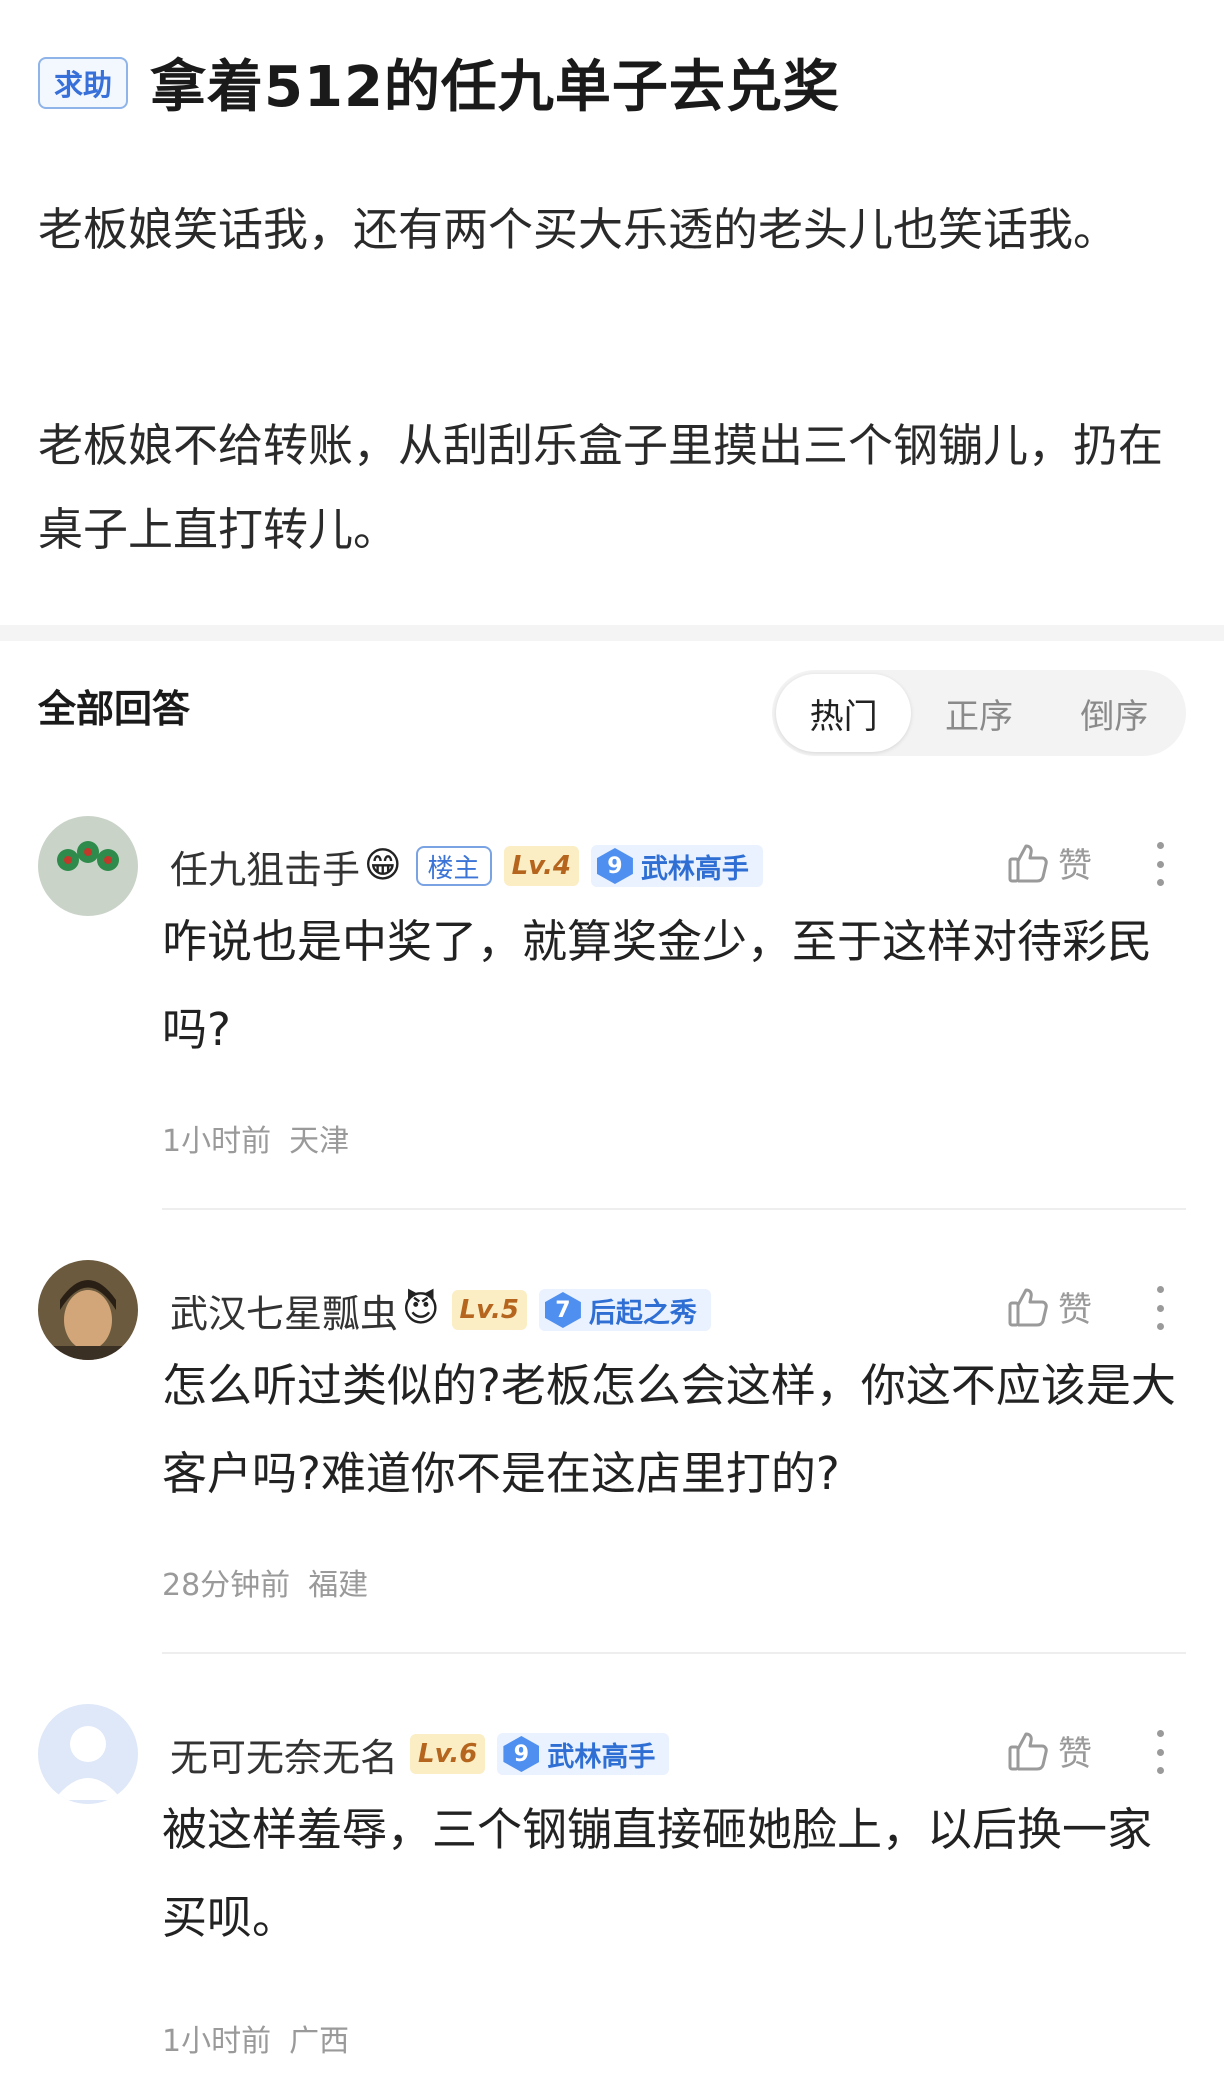  What do you see at coordinates (383, 865) in the screenshot?
I see `grin-emoji-icon: 😁` at bounding box center [383, 865].